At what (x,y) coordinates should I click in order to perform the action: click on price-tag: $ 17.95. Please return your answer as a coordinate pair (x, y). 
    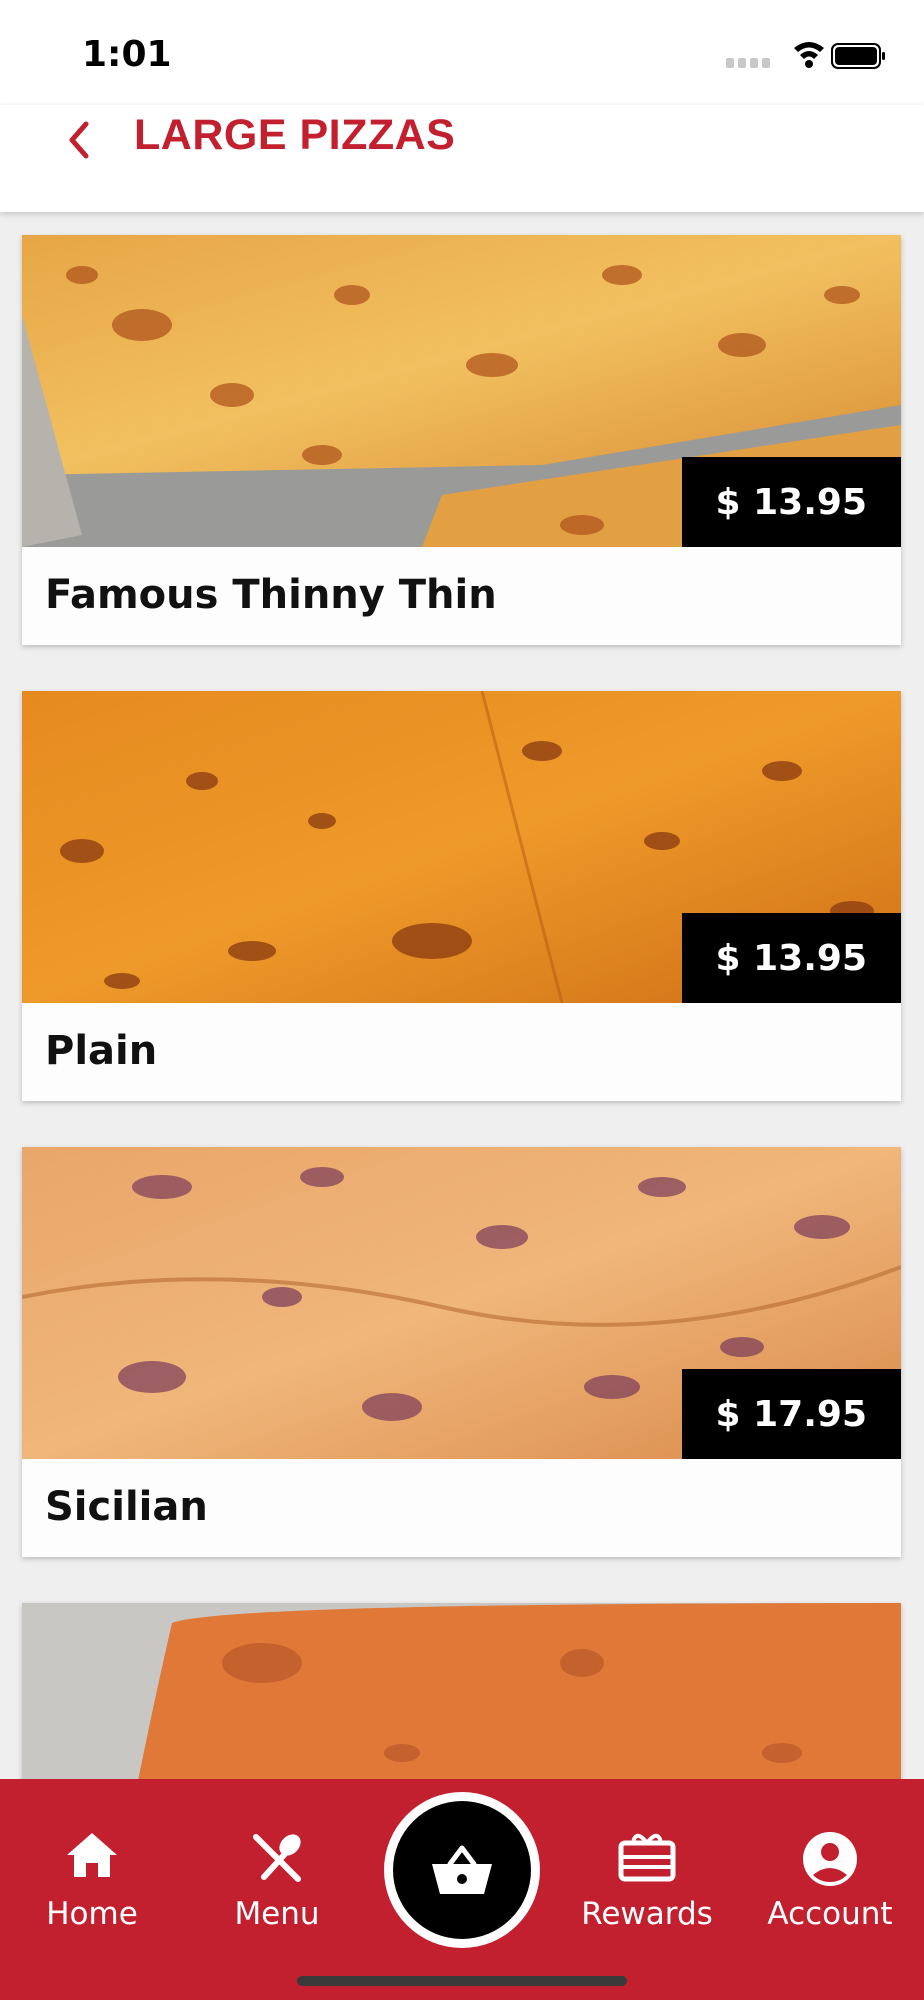
    Looking at the image, I should click on (791, 1414).